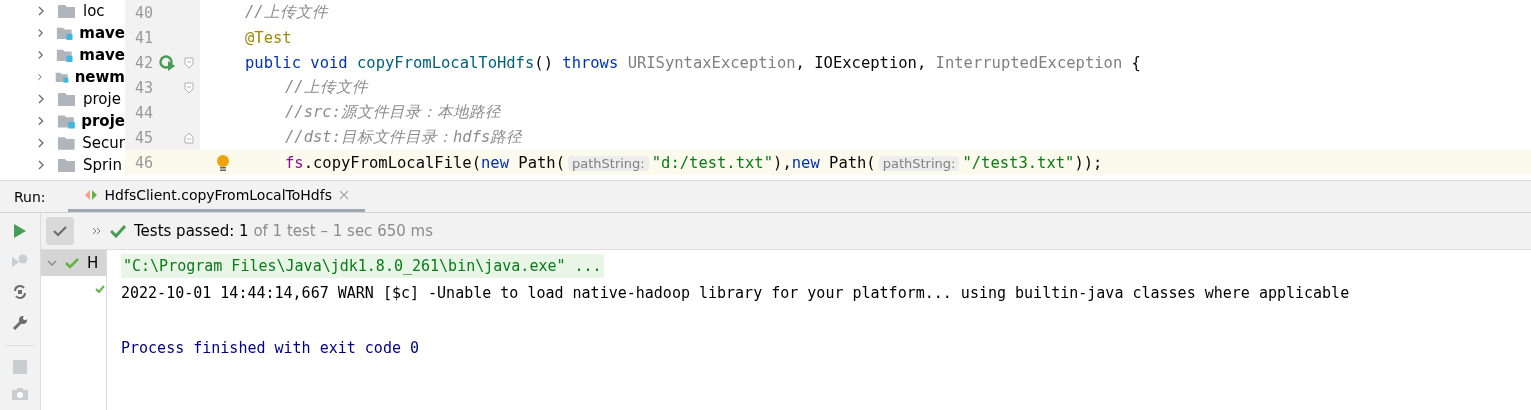 The height and width of the screenshot is (410, 1531). I want to click on line-number: 42, so click(143, 62).